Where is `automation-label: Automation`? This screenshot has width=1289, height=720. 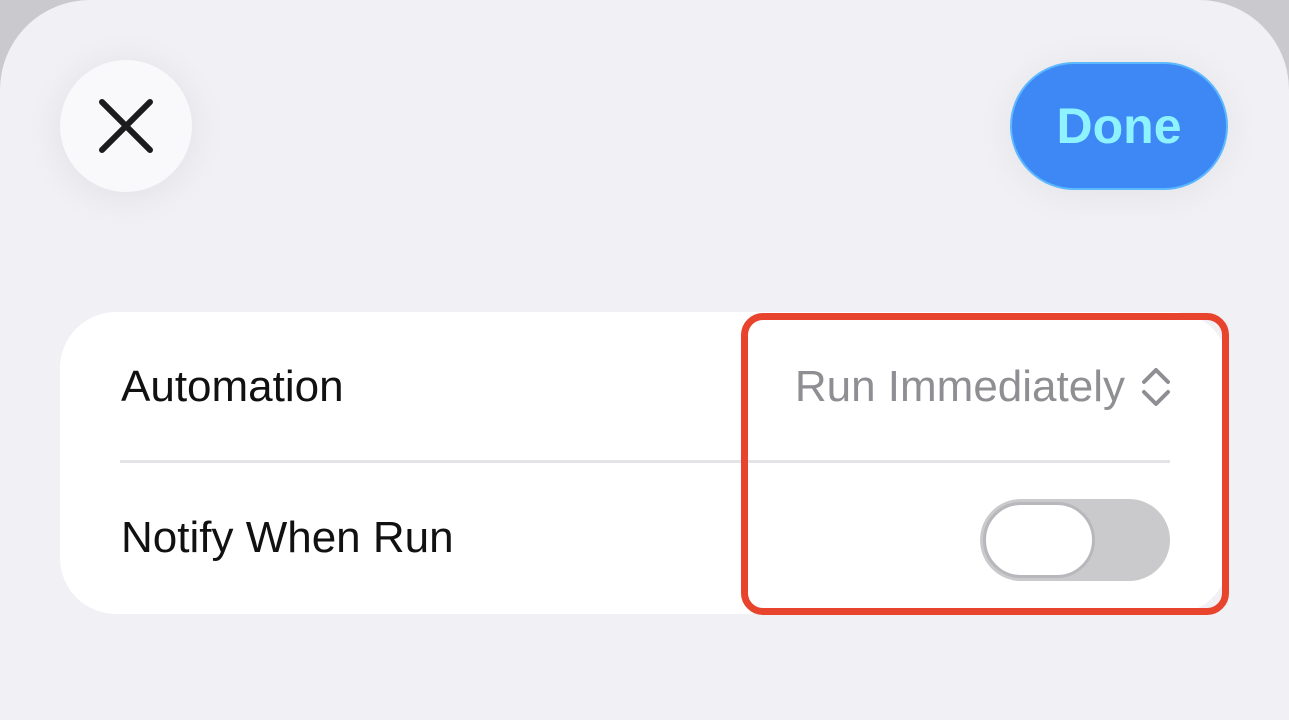 automation-label: Automation is located at coordinates (232, 386).